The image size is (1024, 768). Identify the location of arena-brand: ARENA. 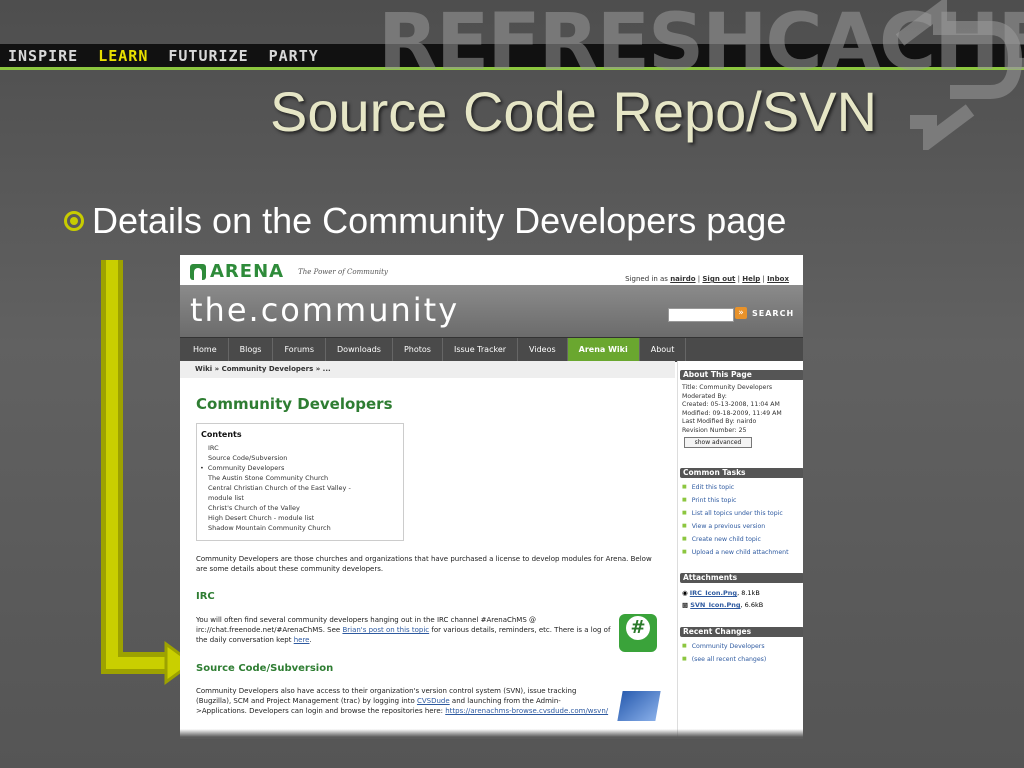
(247, 271).